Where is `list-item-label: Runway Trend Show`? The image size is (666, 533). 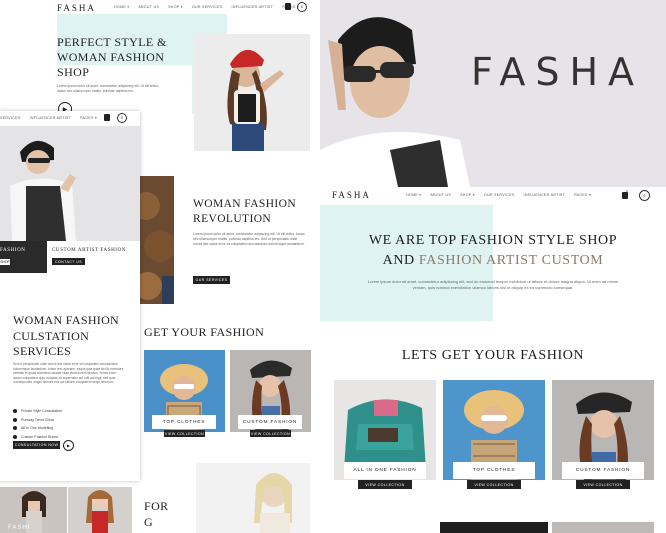 list-item-label: Runway Trend Show is located at coordinates (38, 419).